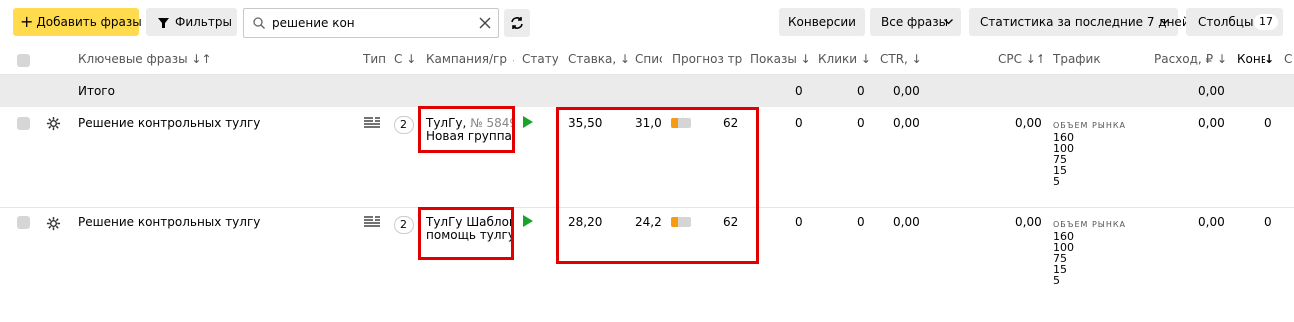 This screenshot has height=322, width=1294. I want to click on header-campaign: Кампания/гр ↓↑, so click(470, 59).